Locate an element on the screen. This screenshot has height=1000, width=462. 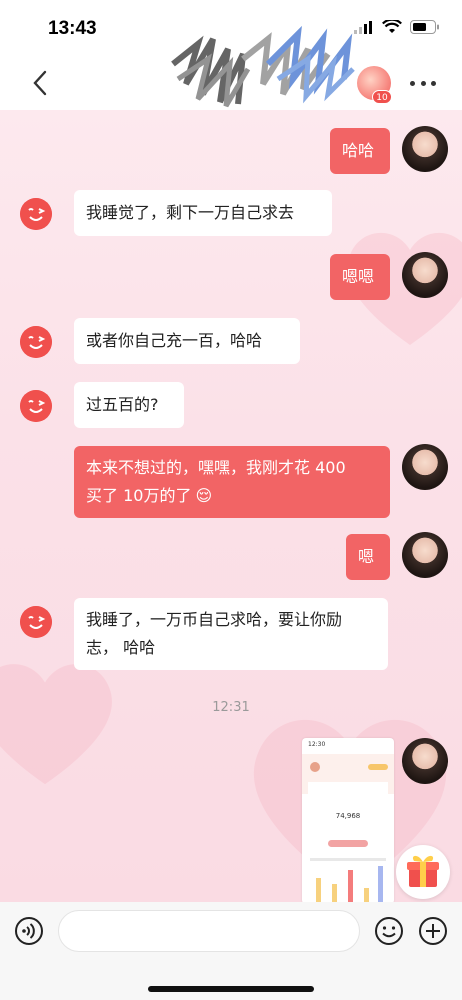
message-text: 我睡觉了，剩下一万自己求去 is located at coordinates (190, 212).